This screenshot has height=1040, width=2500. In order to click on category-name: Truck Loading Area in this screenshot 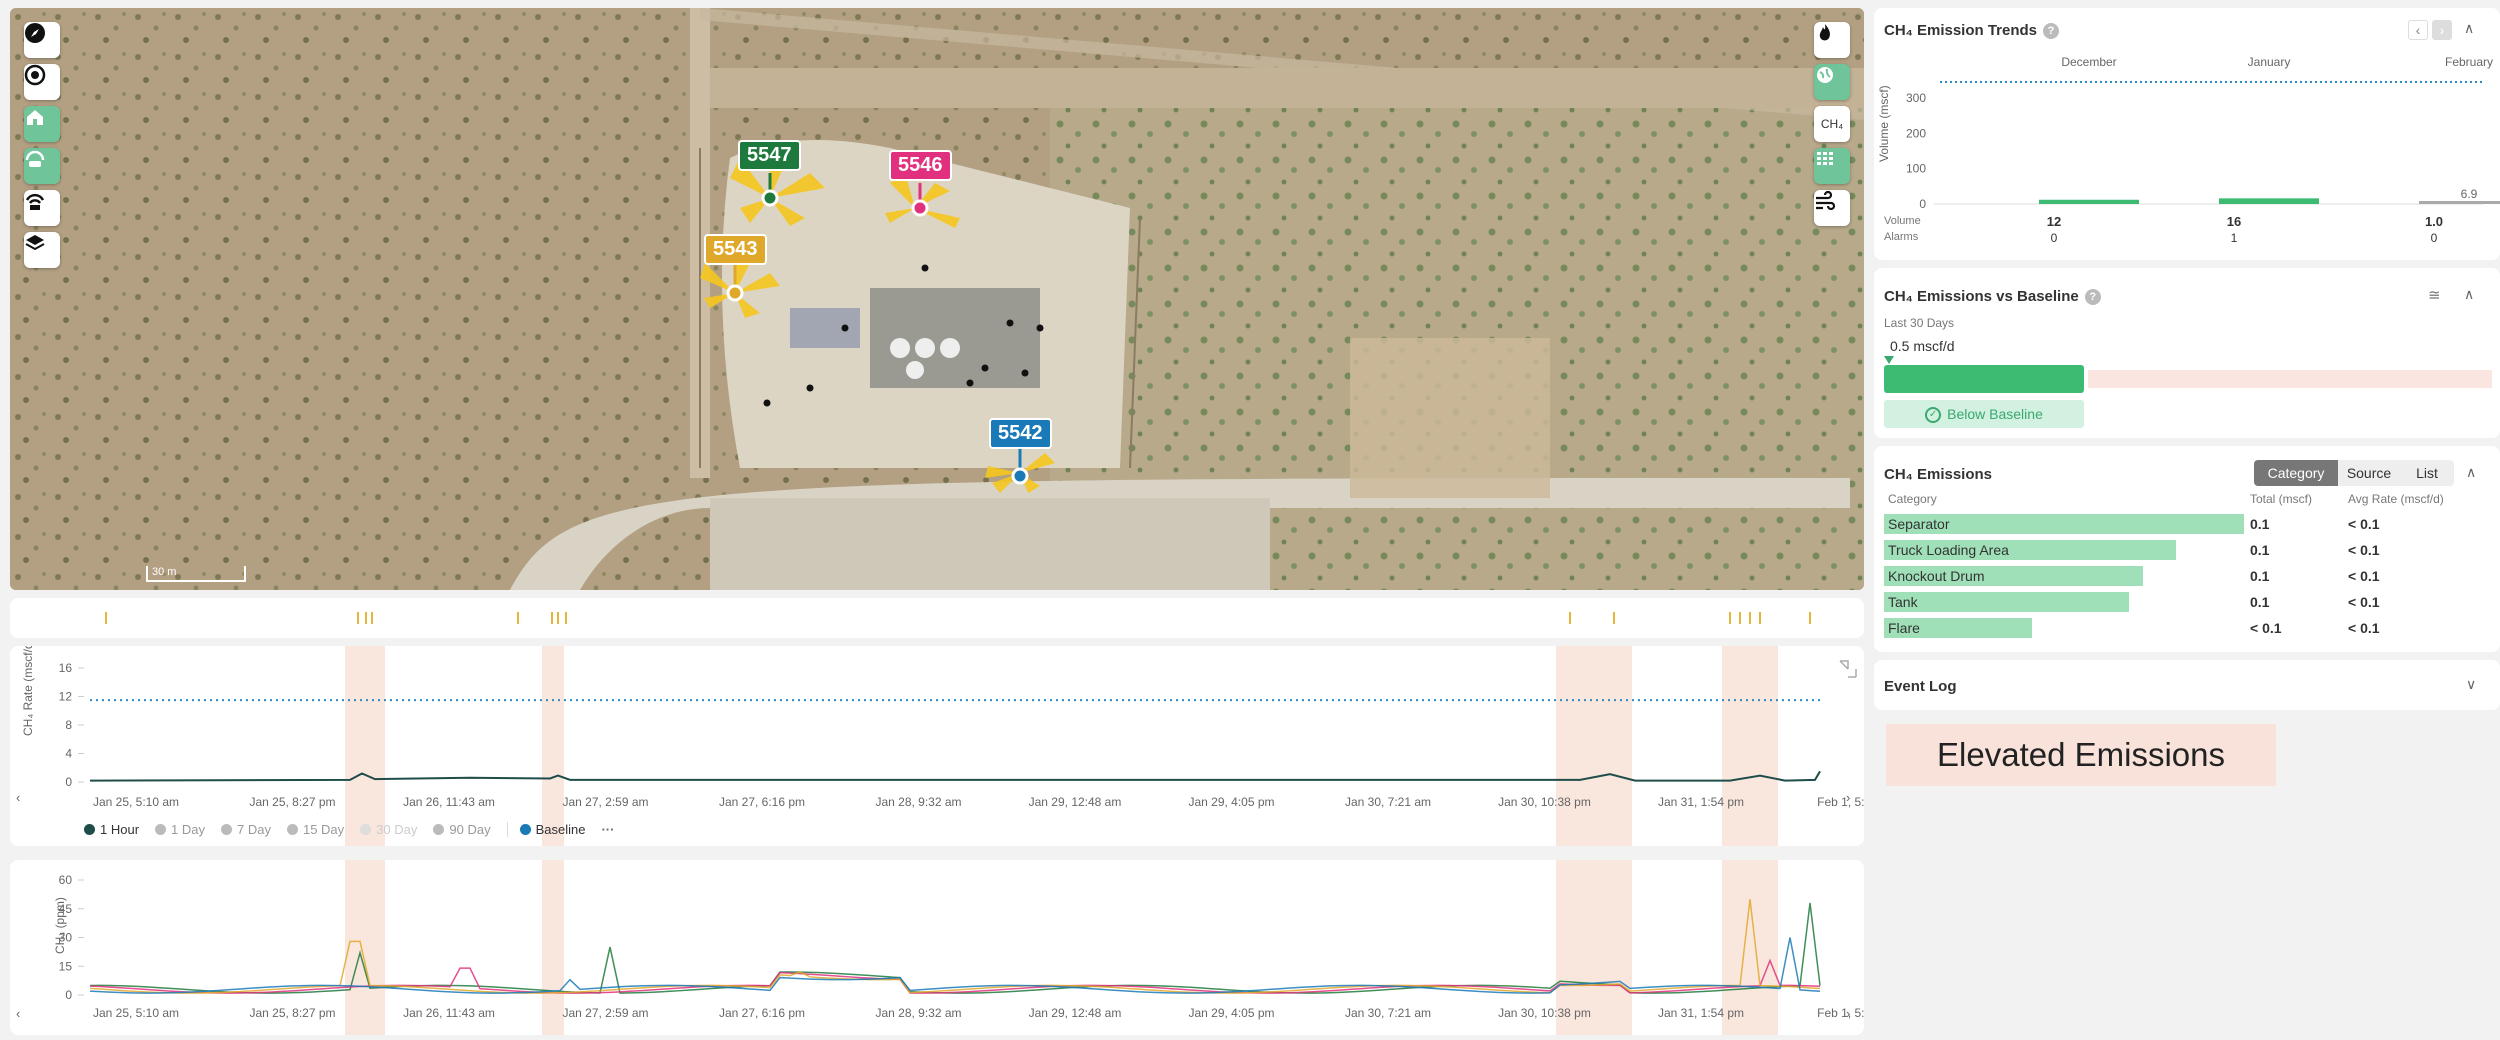, I will do `click(1946, 550)`.